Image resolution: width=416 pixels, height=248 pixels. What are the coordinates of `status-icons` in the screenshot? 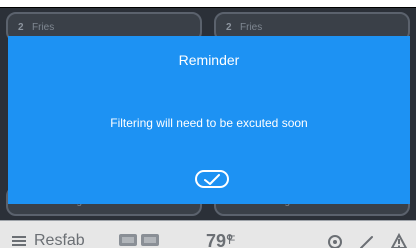 It's located at (367, 240).